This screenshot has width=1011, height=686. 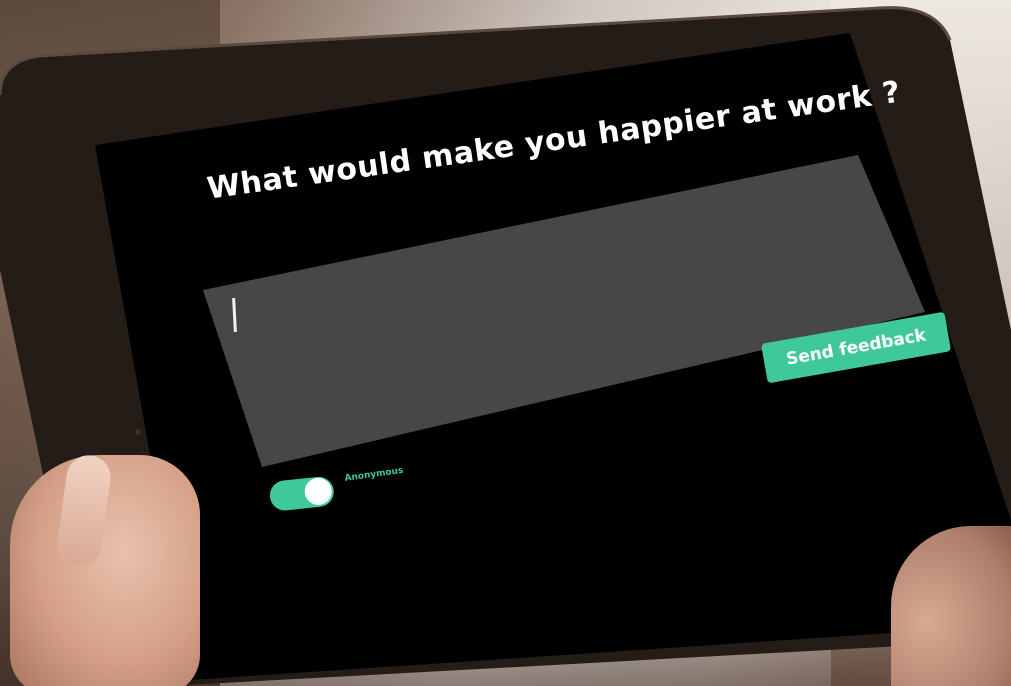 What do you see at coordinates (138, 432) in the screenshot?
I see `camera-dot` at bounding box center [138, 432].